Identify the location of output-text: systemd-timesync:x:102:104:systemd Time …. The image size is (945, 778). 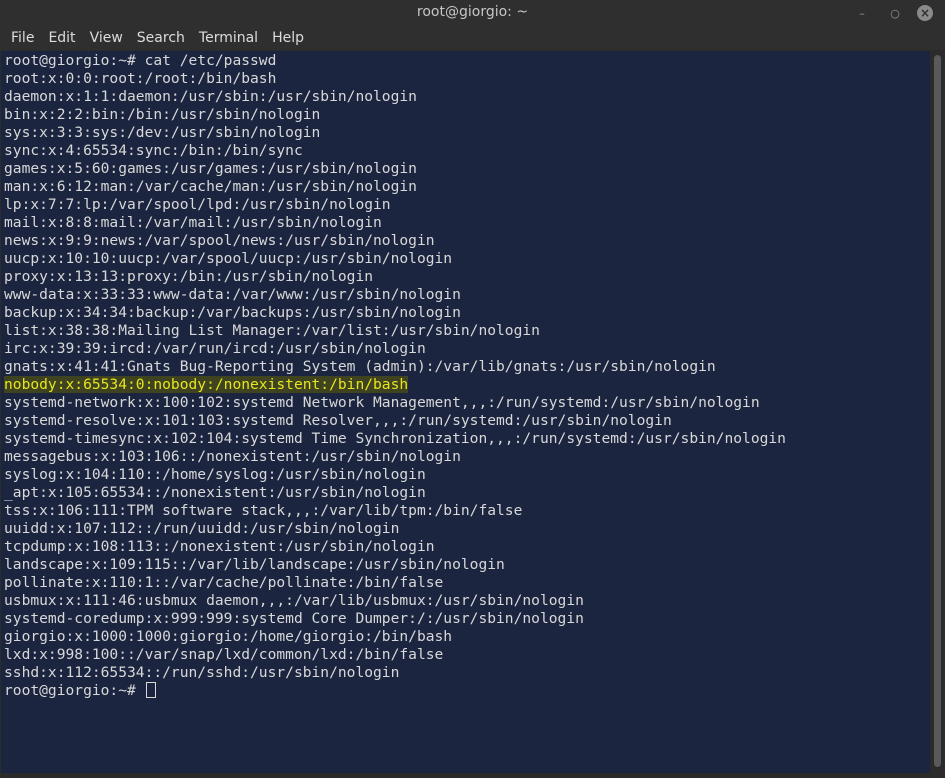
(395, 438).